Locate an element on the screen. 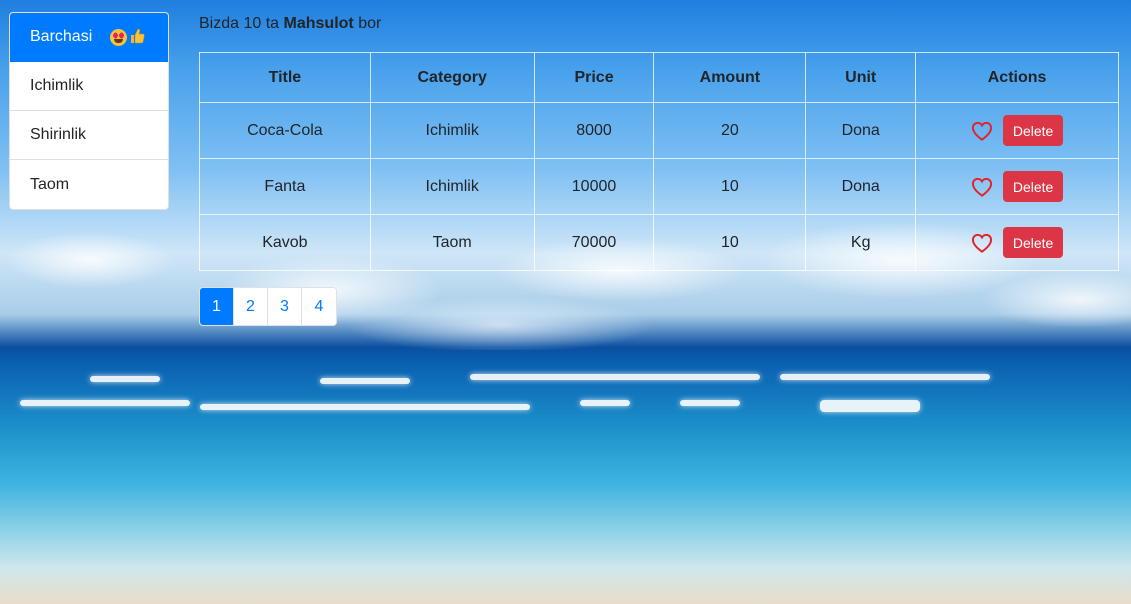 This screenshot has height=604, width=1131. page-4-button: 4 is located at coordinates (319, 306).